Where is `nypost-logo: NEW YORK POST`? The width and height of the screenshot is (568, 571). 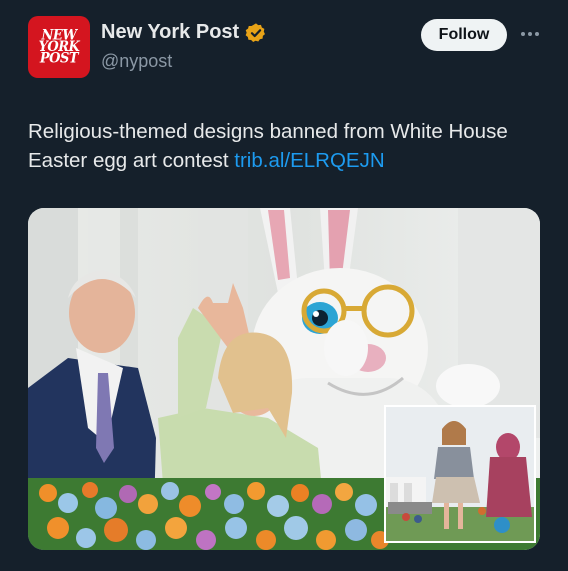
nypost-logo: NEW YORK POST is located at coordinates (59, 47).